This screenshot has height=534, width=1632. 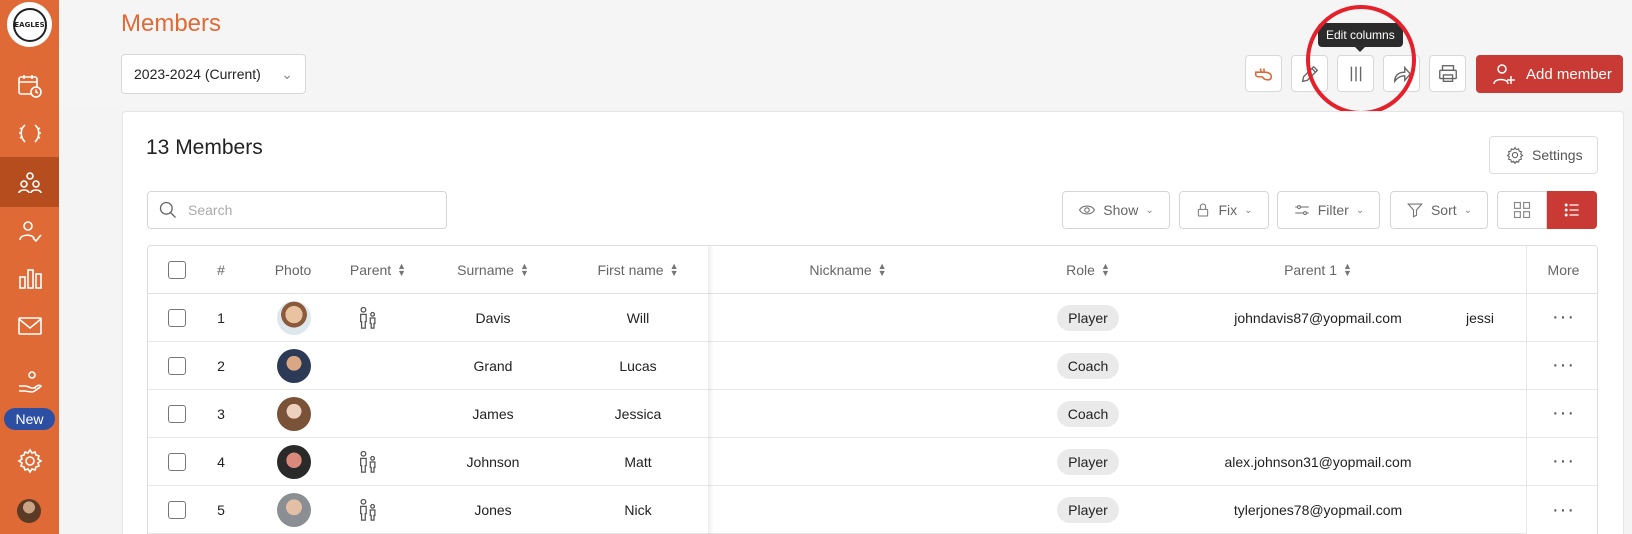 What do you see at coordinates (287, 73) in the screenshot?
I see `chevron-down-icon: ⌄` at bounding box center [287, 73].